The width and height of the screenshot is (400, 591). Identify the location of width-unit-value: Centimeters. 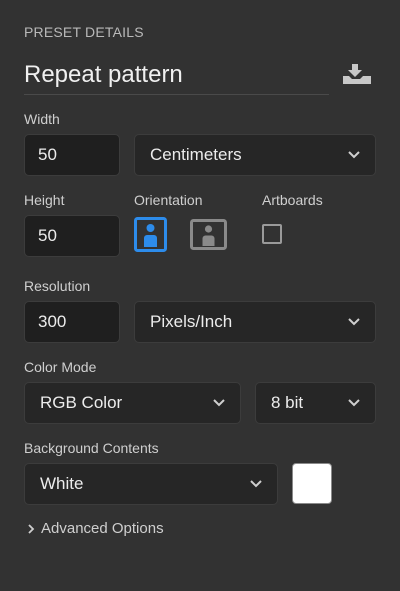
(196, 154).